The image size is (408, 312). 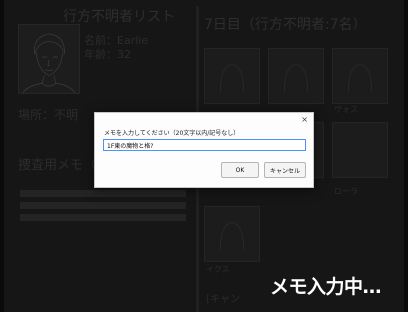 I want to click on investigation-memo-heading: 捜査用メモ（, so click(x=57, y=165).